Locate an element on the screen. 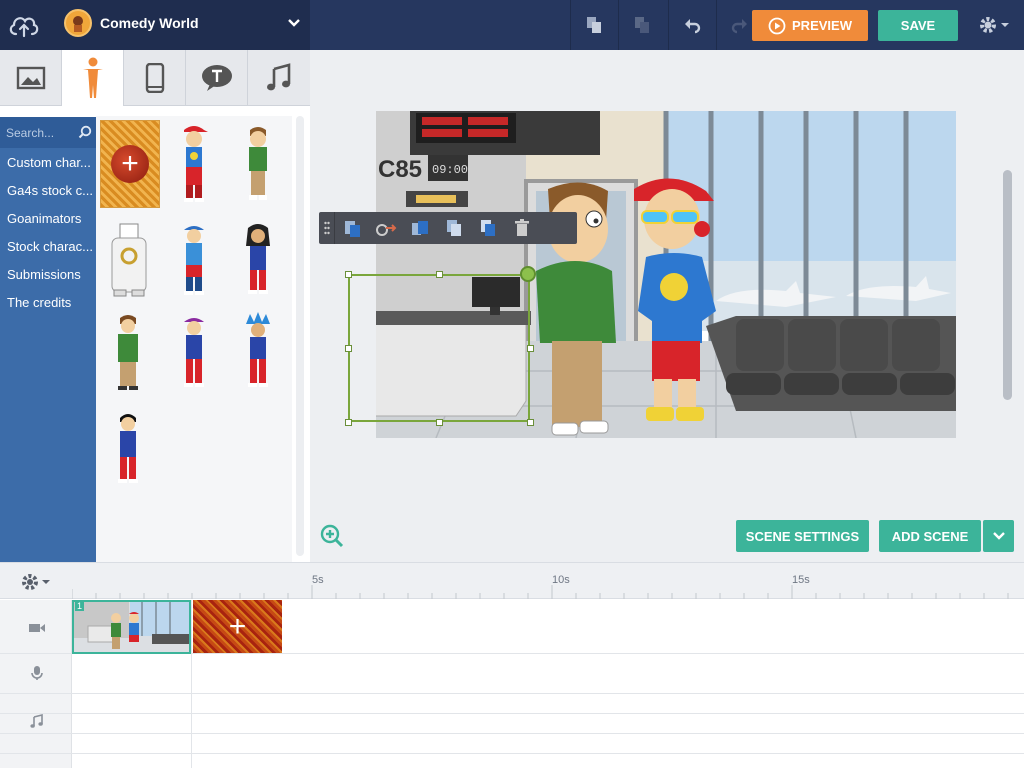  track-voice is located at coordinates (512, 674).